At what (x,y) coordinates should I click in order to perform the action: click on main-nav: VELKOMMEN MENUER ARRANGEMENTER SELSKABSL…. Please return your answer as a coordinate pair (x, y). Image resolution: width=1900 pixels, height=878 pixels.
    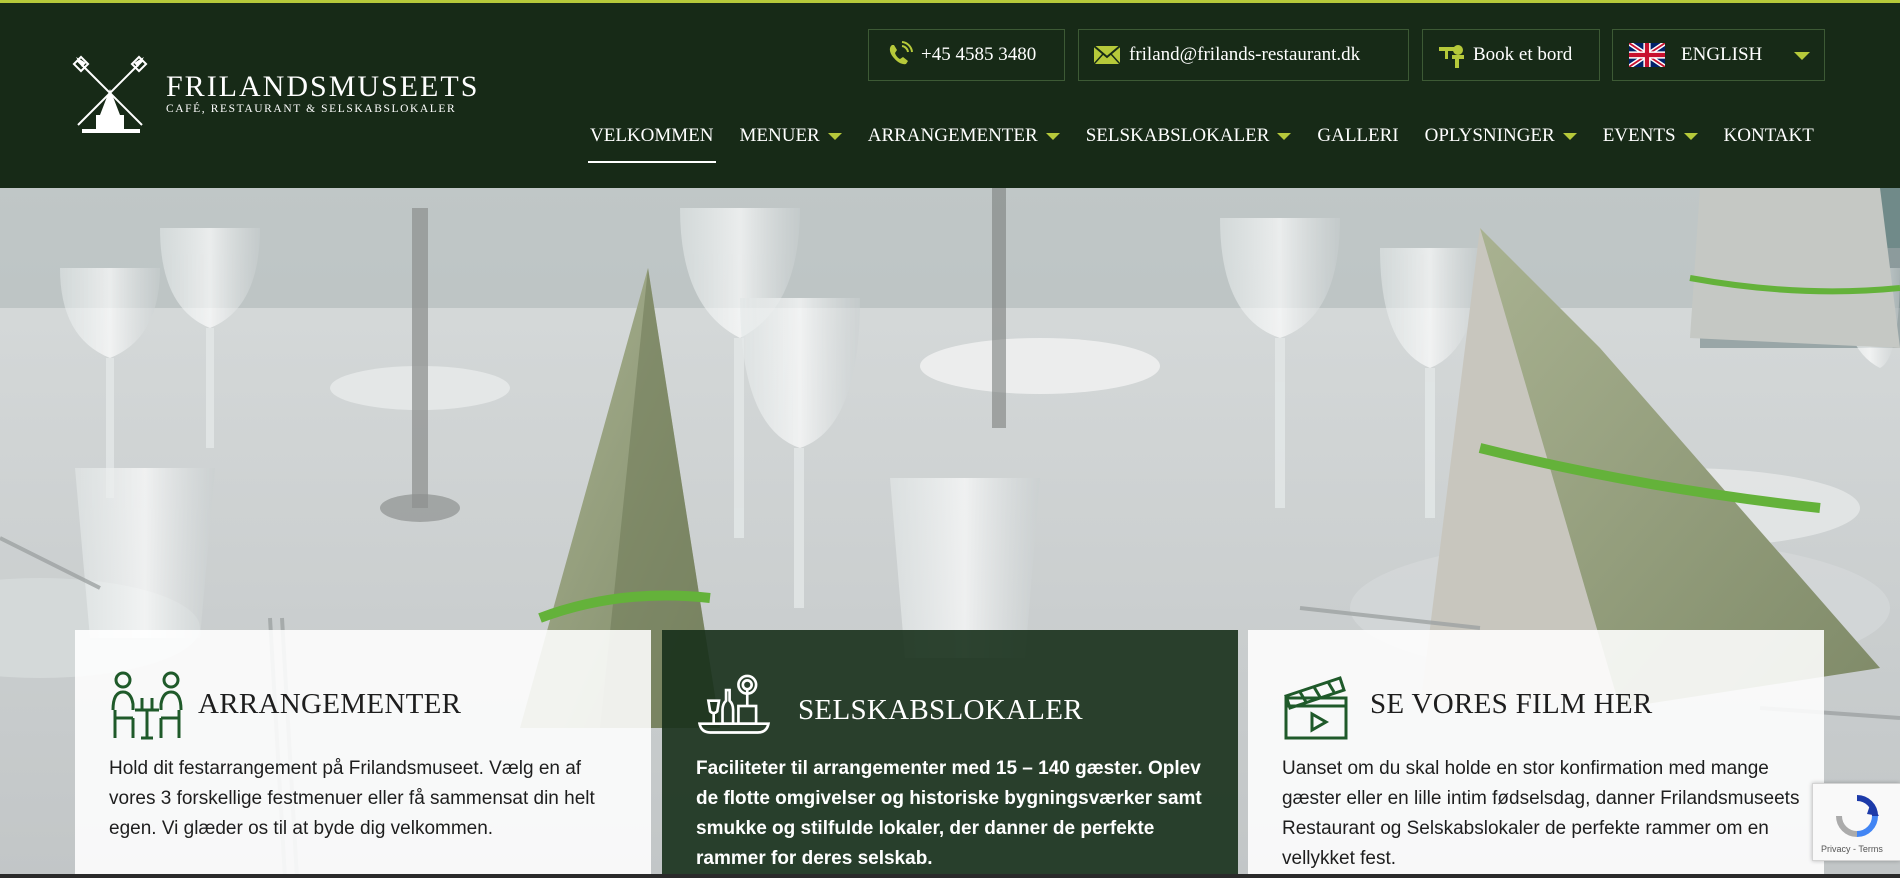
    Looking at the image, I should click on (1201, 142).